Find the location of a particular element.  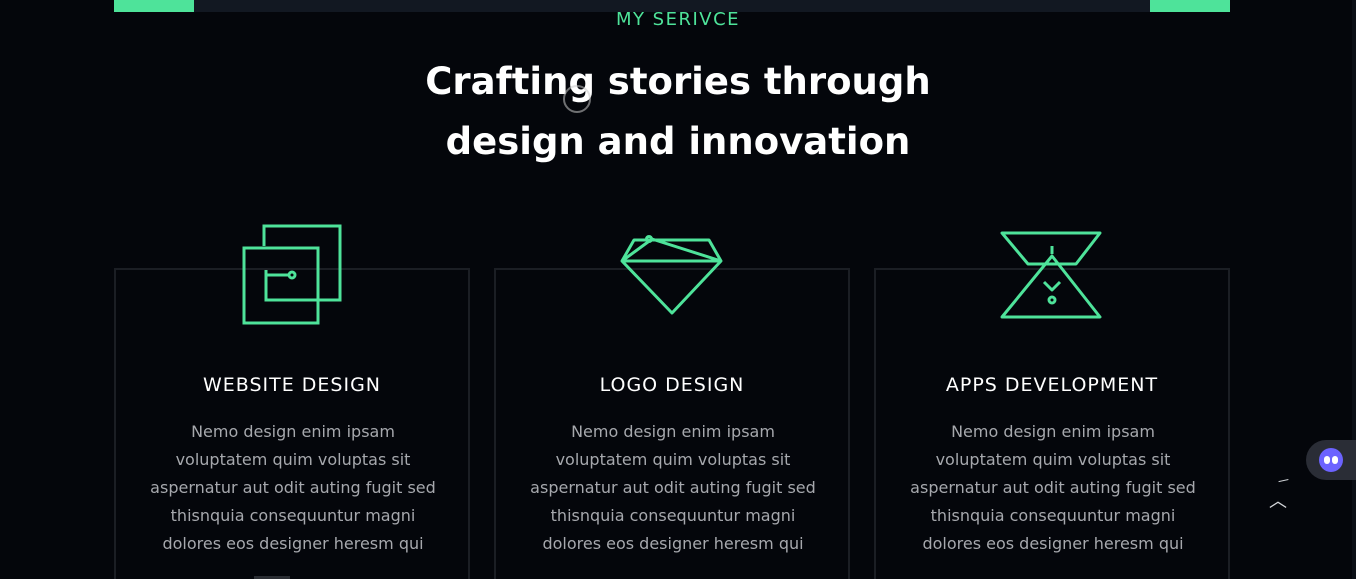

service-title: LOGO DESIGN is located at coordinates (672, 385).